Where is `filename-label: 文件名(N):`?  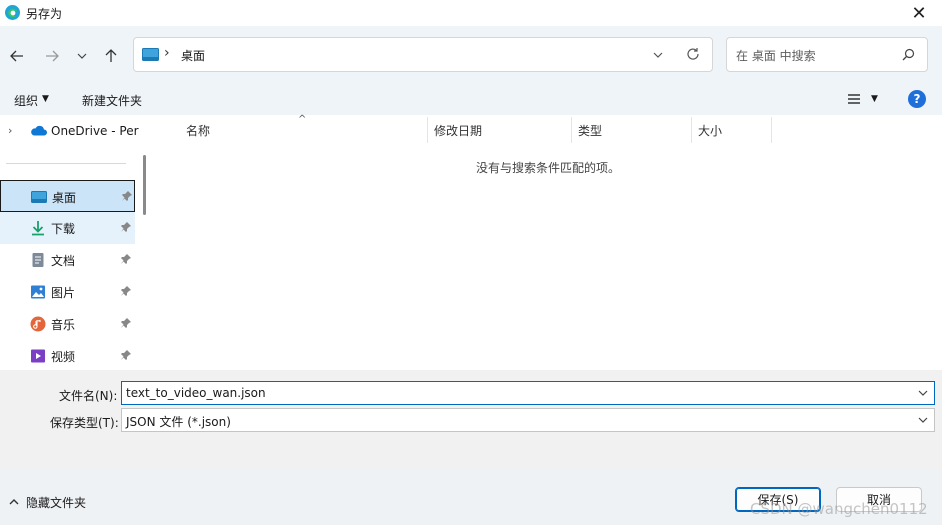
filename-label: 文件名(N): is located at coordinates (88, 396).